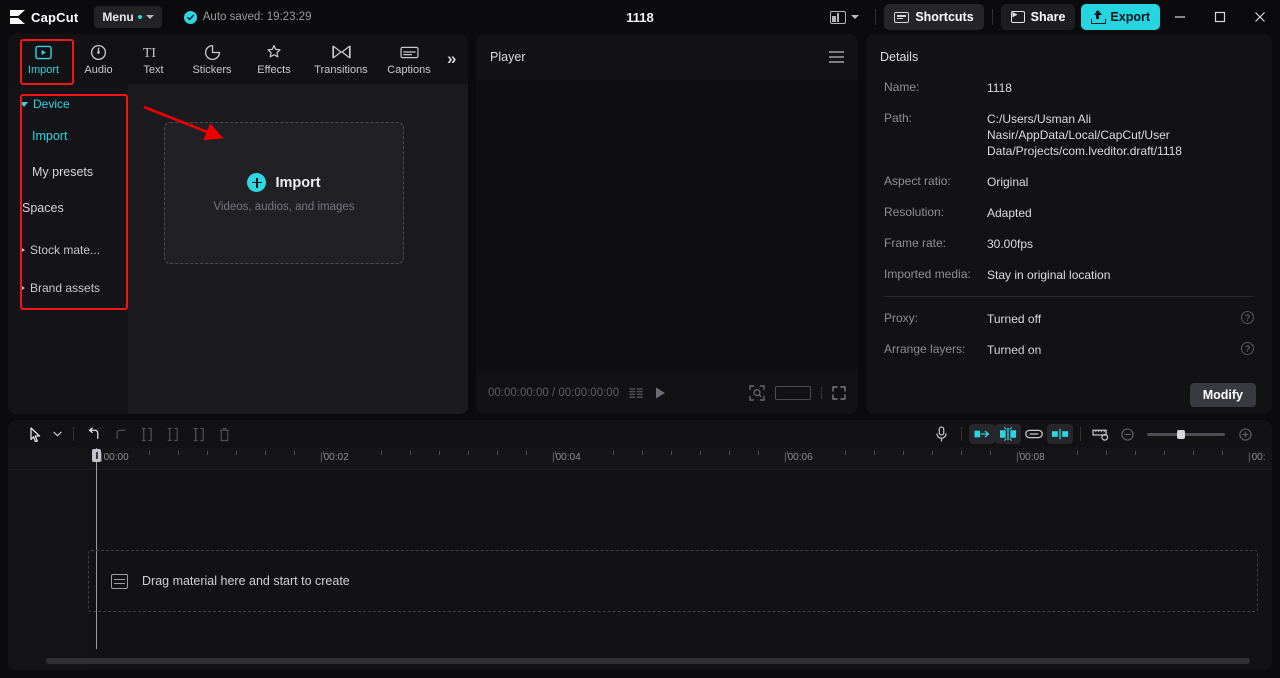  Describe the element at coordinates (898, 118) in the screenshot. I see `detail-label: Path:` at that location.